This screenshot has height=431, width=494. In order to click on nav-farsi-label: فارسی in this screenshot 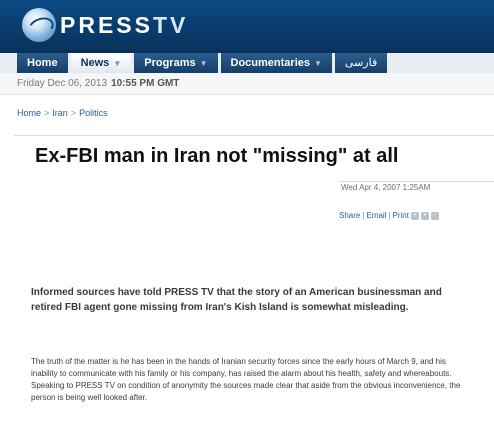, I will do `click(361, 62)`.